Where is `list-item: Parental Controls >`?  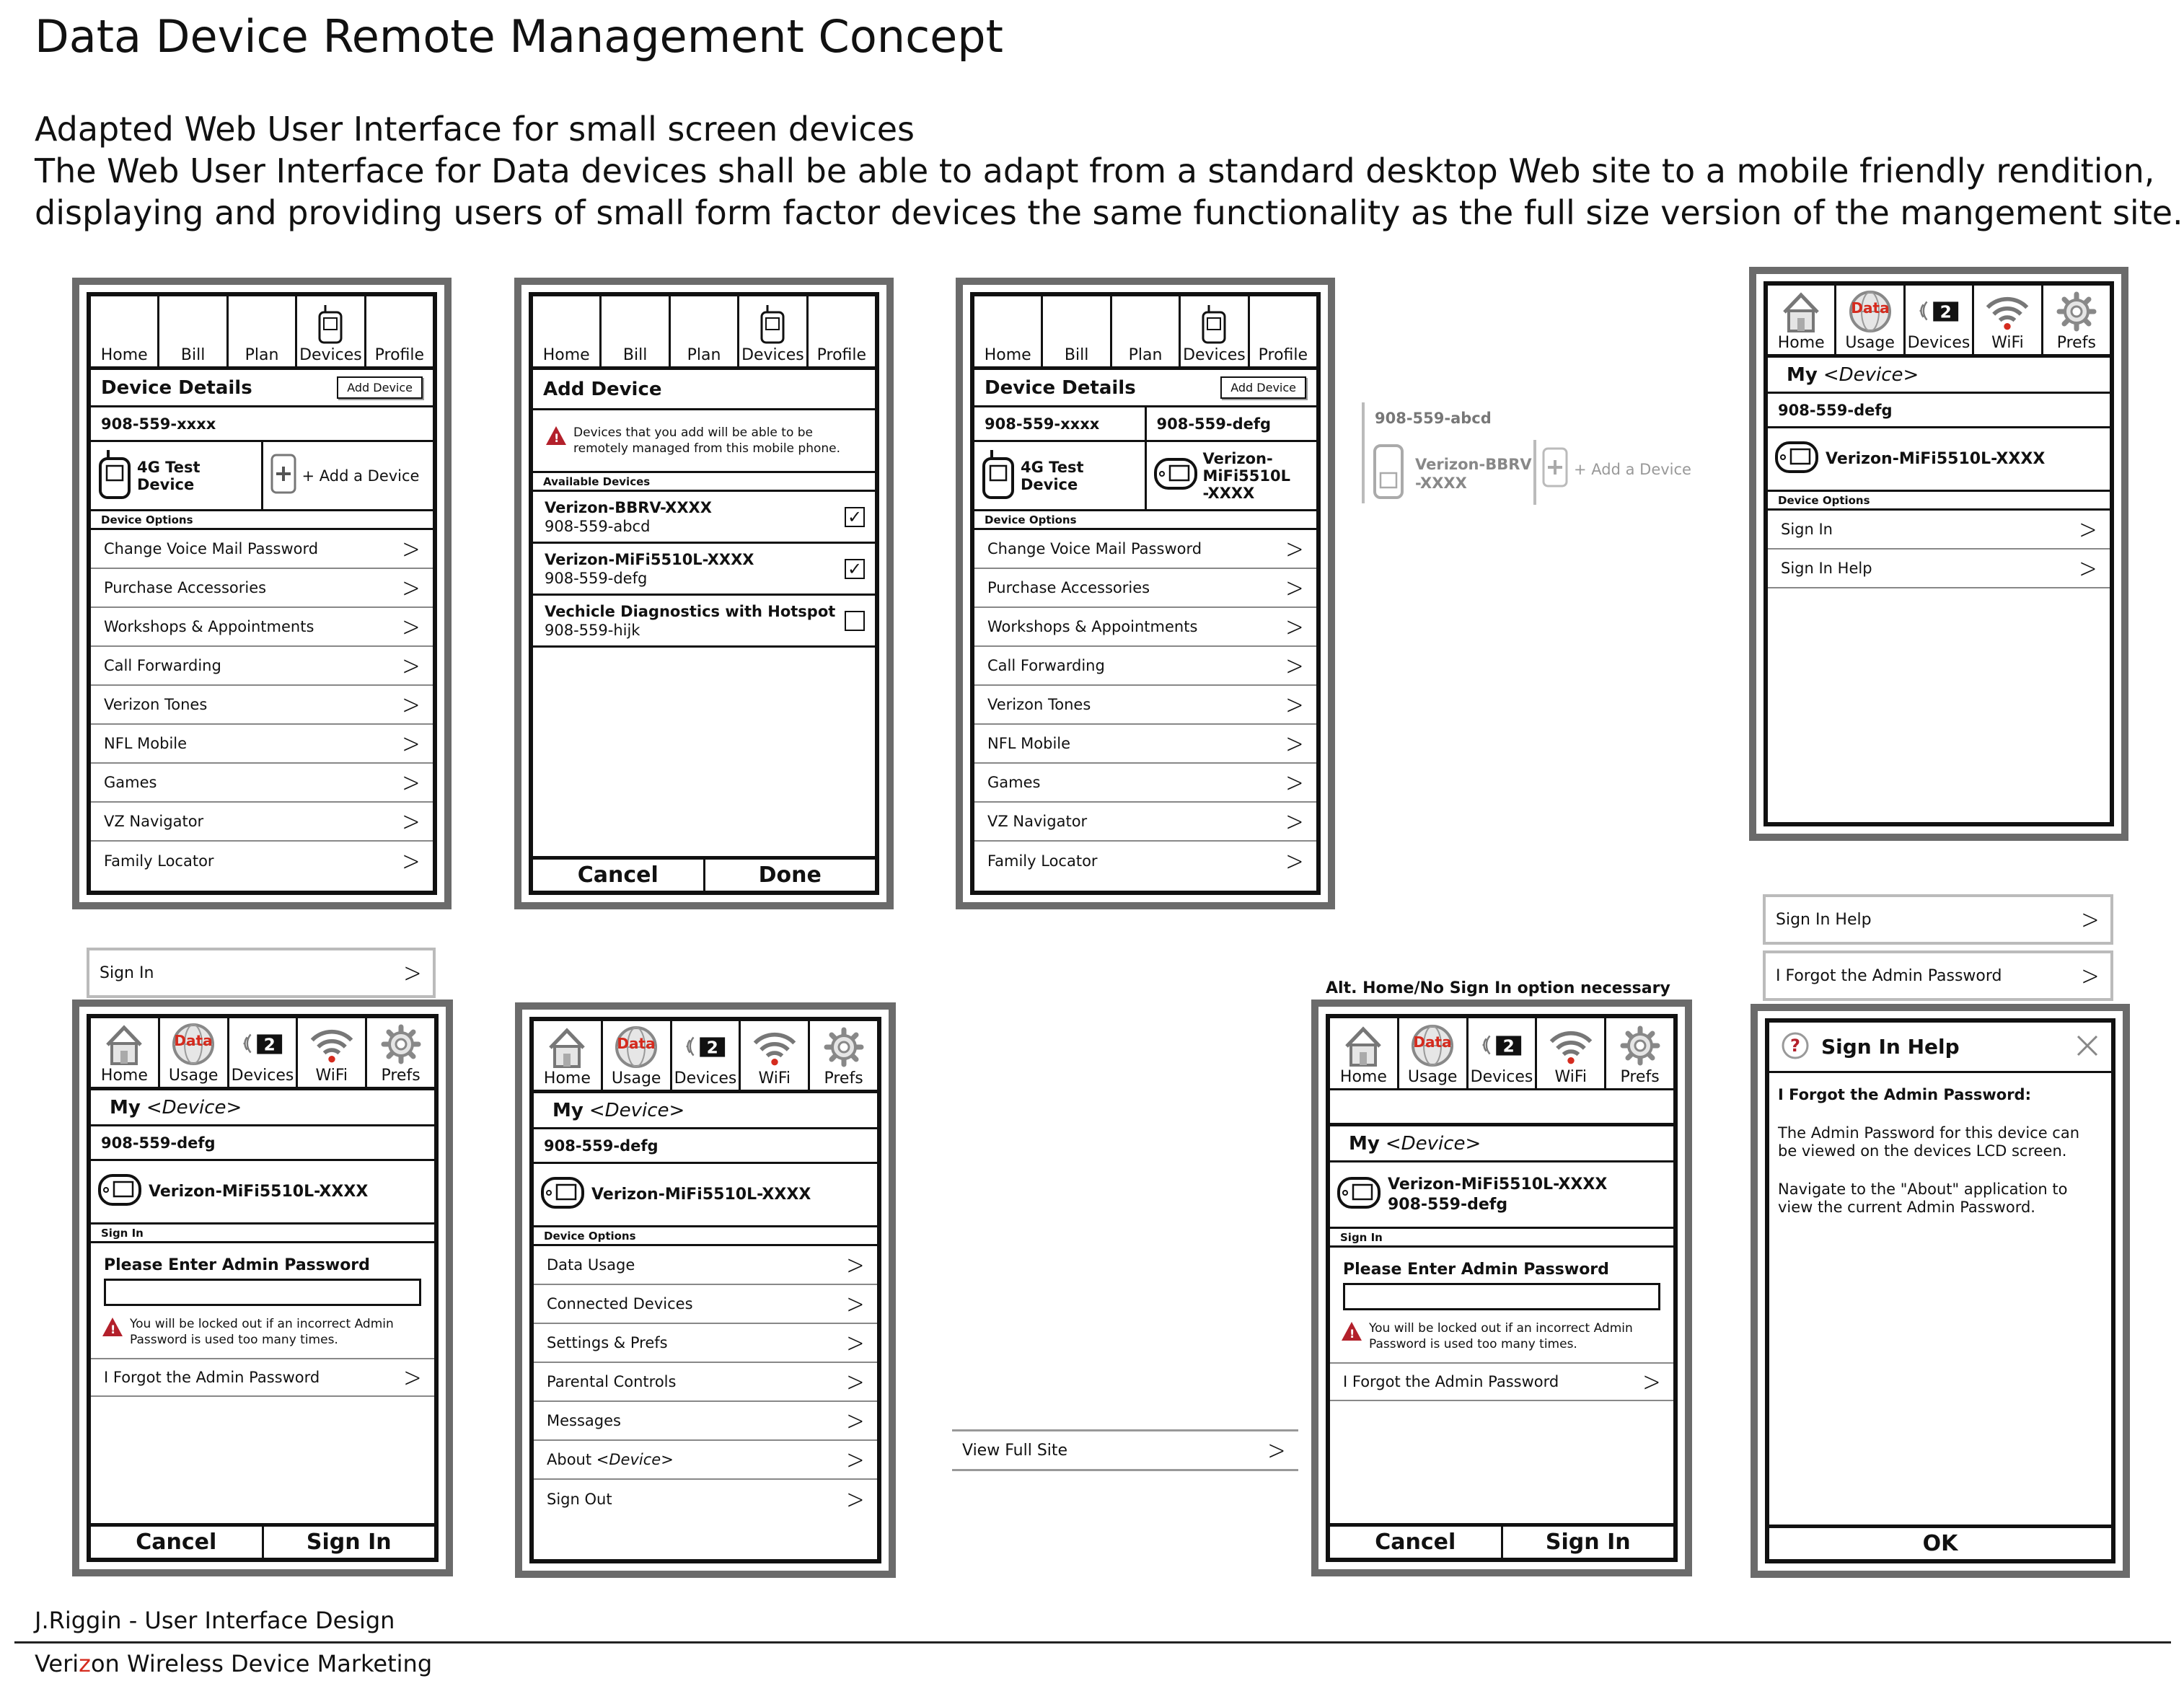 list-item: Parental Controls > is located at coordinates (705, 1382).